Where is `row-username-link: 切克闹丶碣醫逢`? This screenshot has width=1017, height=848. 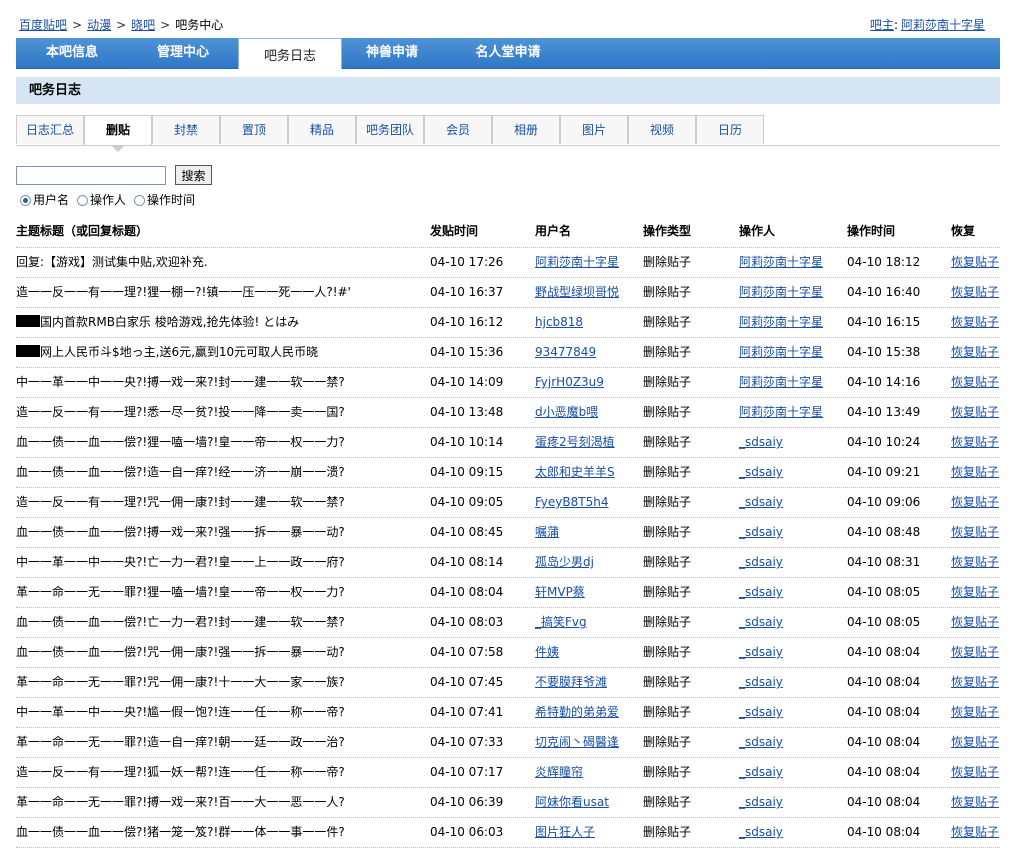 row-username-link: 切克闹丶碣醫逢 is located at coordinates (577, 742).